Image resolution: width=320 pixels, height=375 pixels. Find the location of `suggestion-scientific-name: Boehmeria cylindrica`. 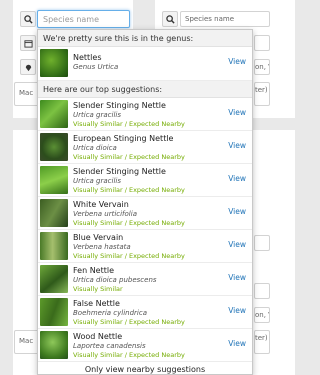

suggestion-scientific-name: Boehmeria cylindrica is located at coordinates (110, 313).